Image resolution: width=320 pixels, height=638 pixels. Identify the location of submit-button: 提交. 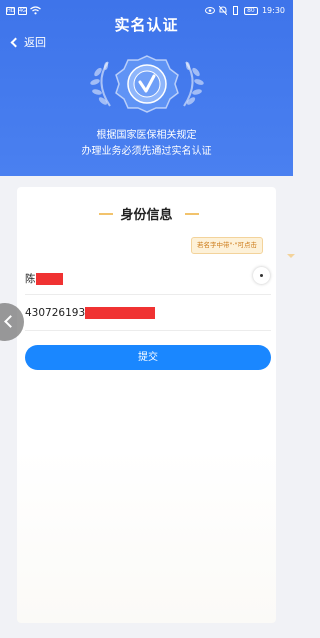
(148, 357).